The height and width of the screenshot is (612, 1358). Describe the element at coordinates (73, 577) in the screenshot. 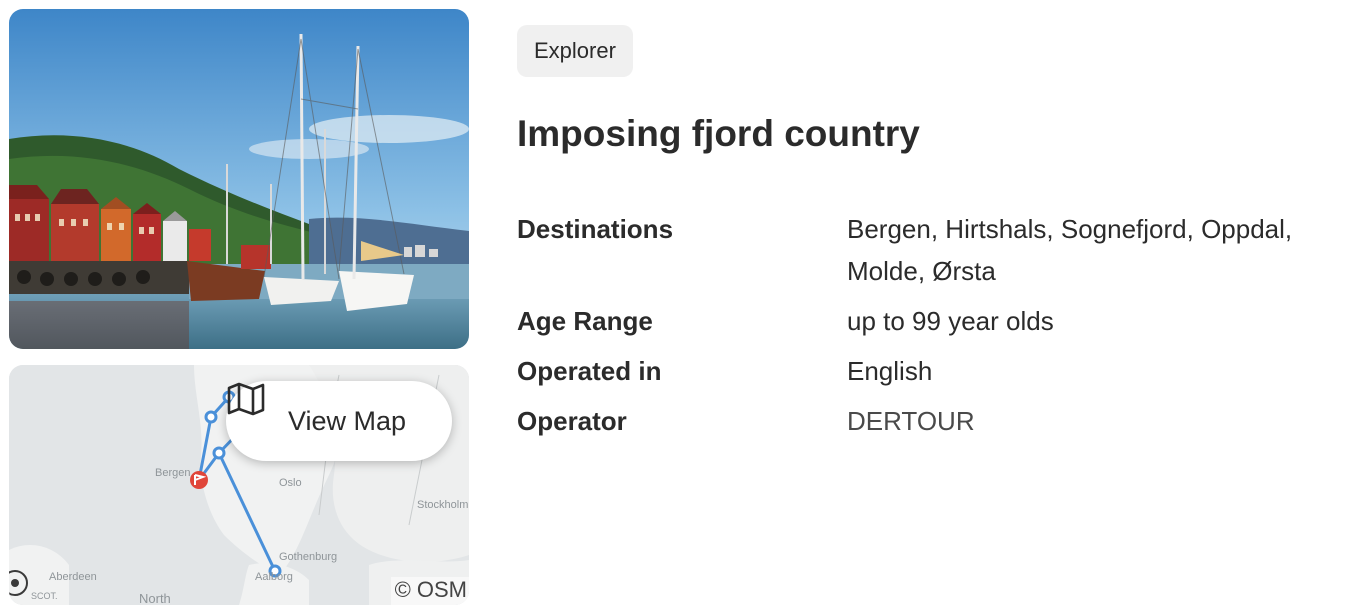

I see `map-label-aberdeen: Aberdeen` at that location.